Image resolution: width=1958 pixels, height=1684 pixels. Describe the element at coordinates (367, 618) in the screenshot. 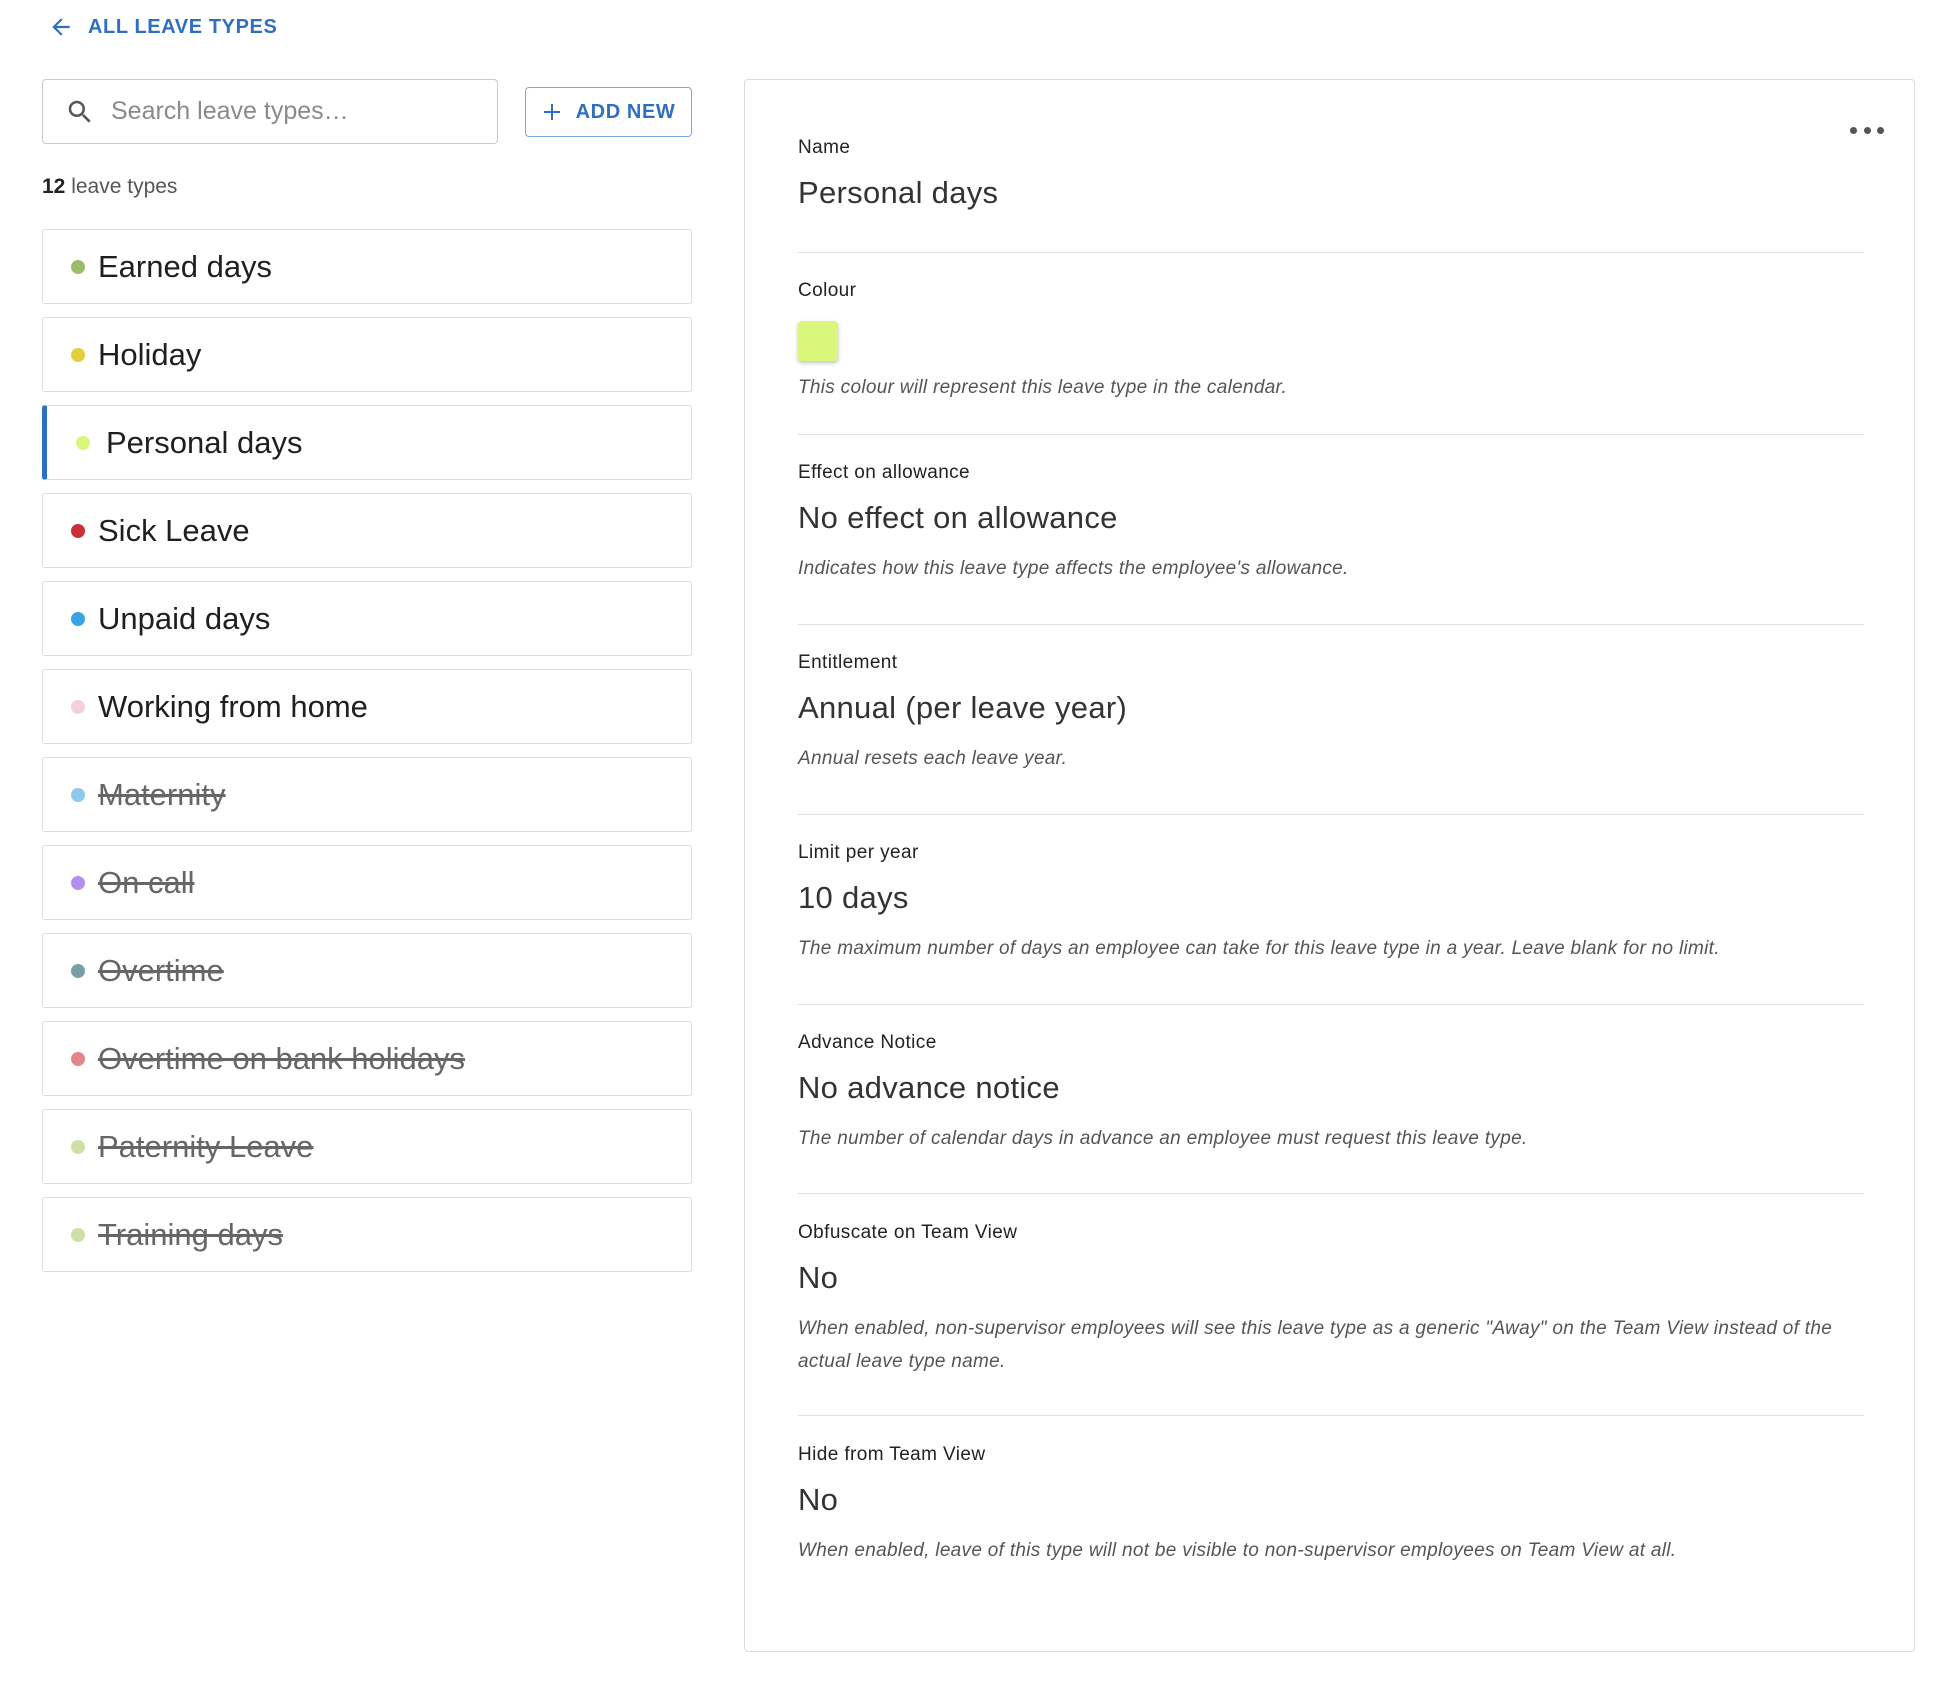

I see `leave-type-item: Unpaid days` at that location.